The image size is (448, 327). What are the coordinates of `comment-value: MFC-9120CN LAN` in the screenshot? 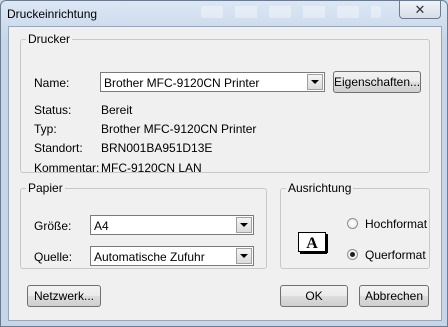 It's located at (151, 168).